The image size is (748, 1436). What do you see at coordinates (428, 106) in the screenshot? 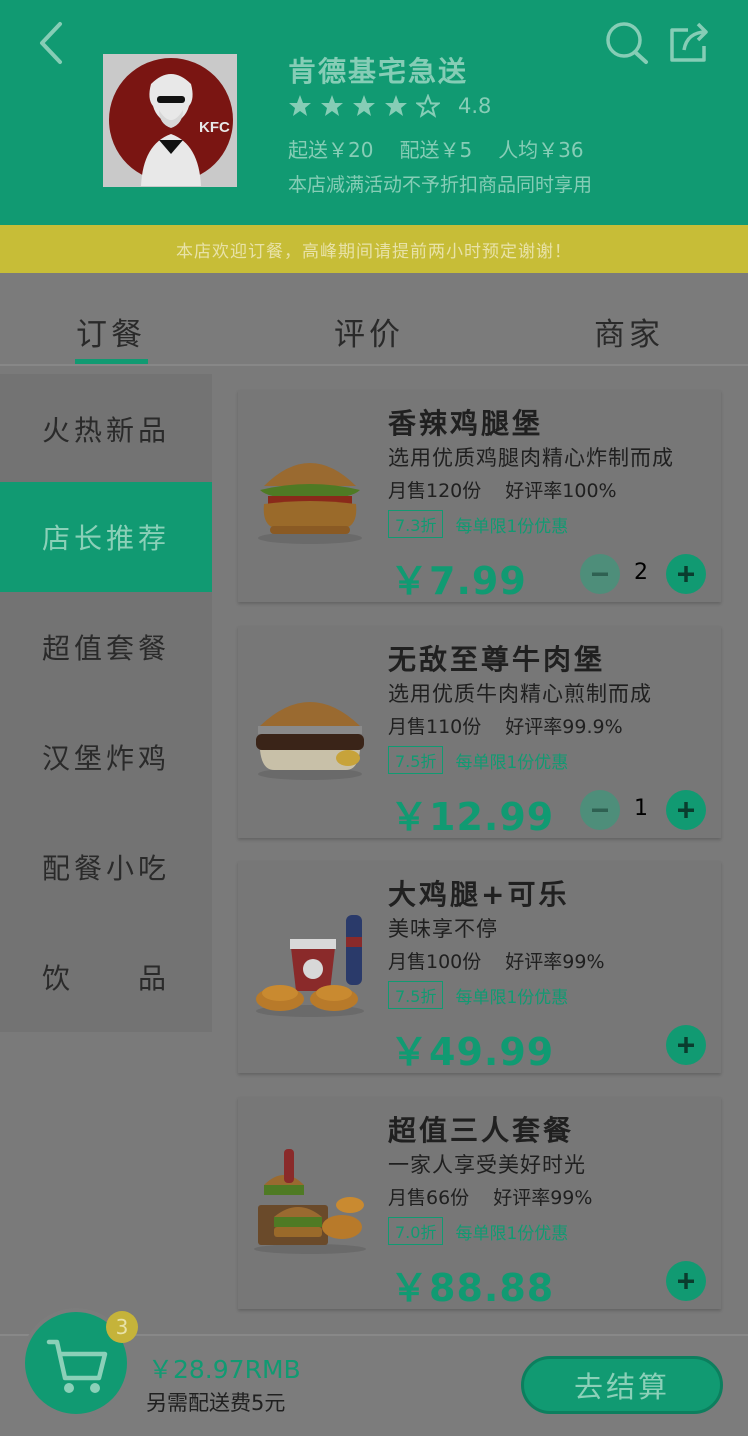
I see `star-outline-icon` at bounding box center [428, 106].